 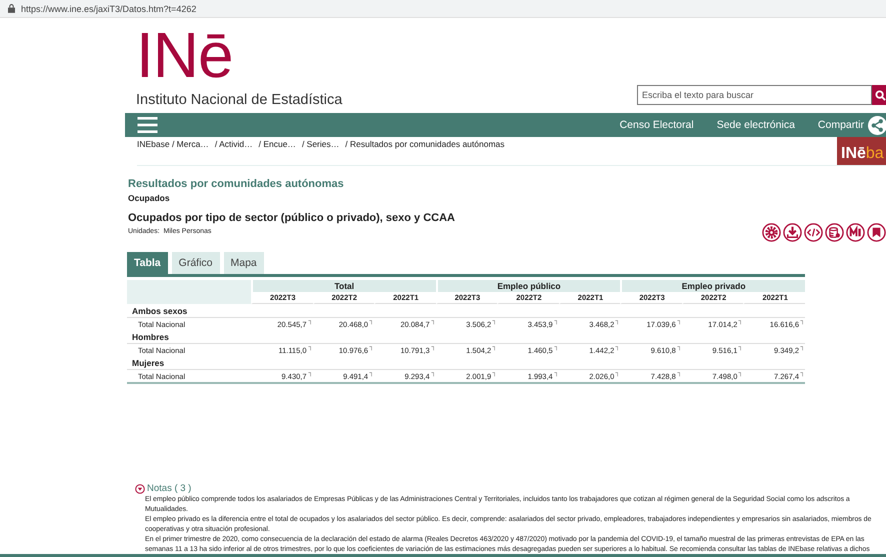 I want to click on table-title: Ocupados por tipo de sector (público o privado), sexo y CCAA, so click(x=291, y=218).